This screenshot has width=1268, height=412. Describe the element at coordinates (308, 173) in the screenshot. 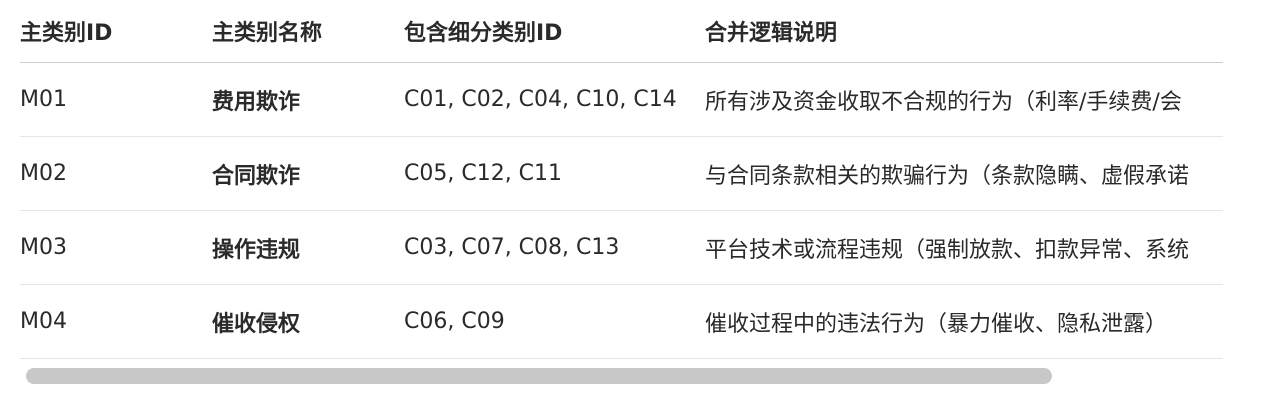

I see `cell-main-category-name: 合同欺诈` at that location.